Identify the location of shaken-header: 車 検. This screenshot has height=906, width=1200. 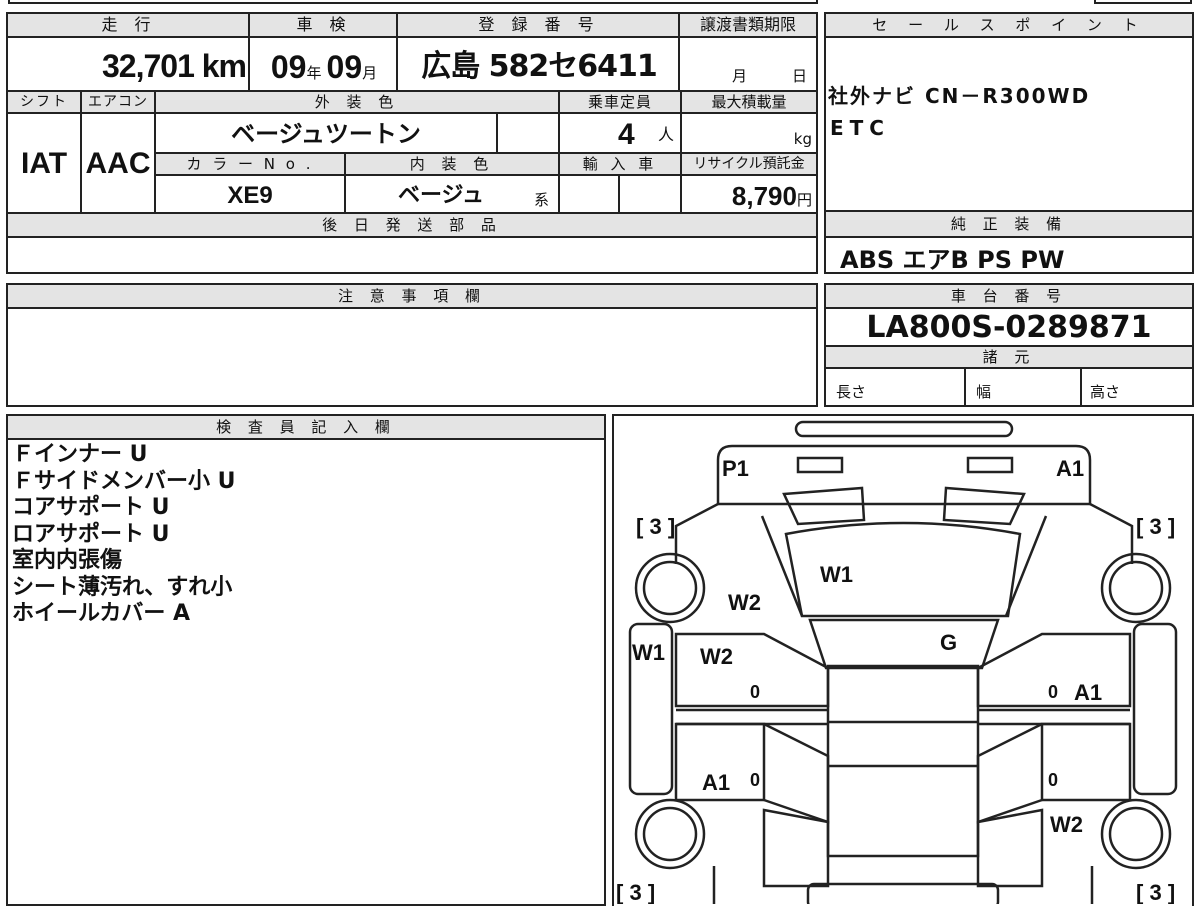
(324, 26).